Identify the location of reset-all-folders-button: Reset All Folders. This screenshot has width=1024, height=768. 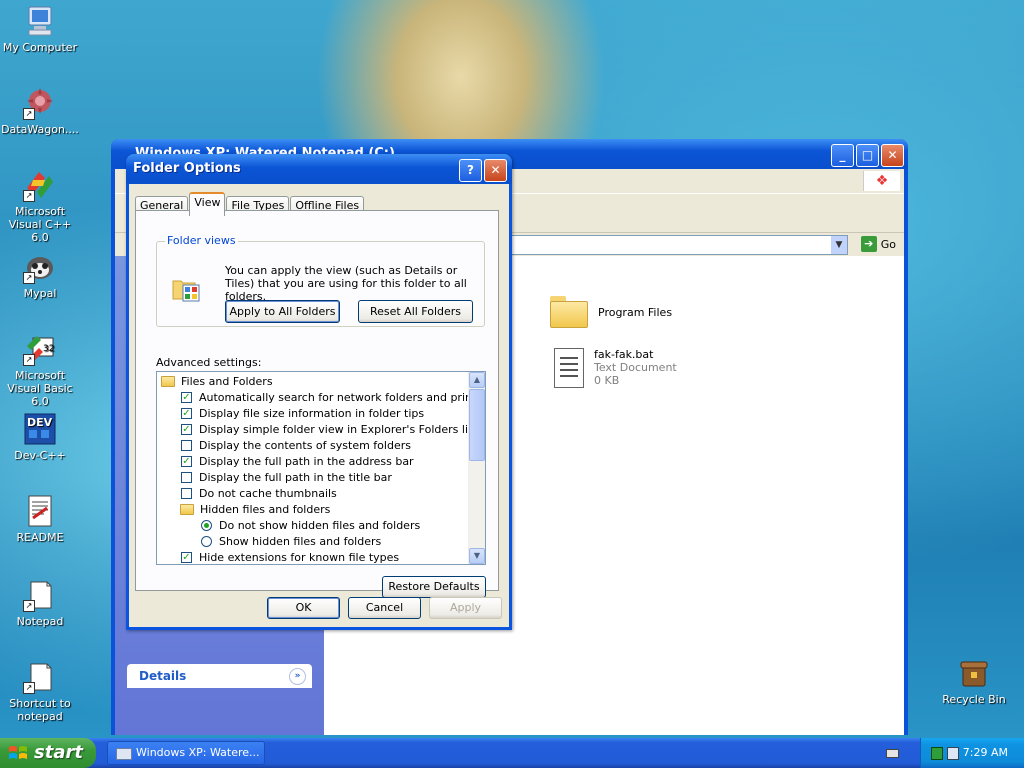
(415, 311).